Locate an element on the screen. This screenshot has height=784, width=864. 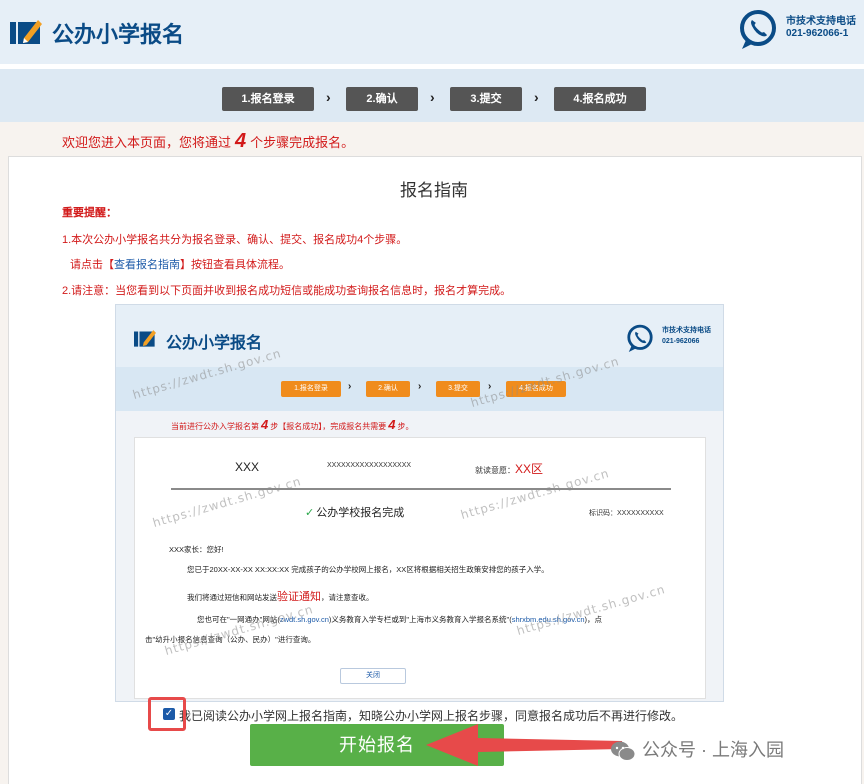
important-label: 重要提醒： is located at coordinates (89, 213).